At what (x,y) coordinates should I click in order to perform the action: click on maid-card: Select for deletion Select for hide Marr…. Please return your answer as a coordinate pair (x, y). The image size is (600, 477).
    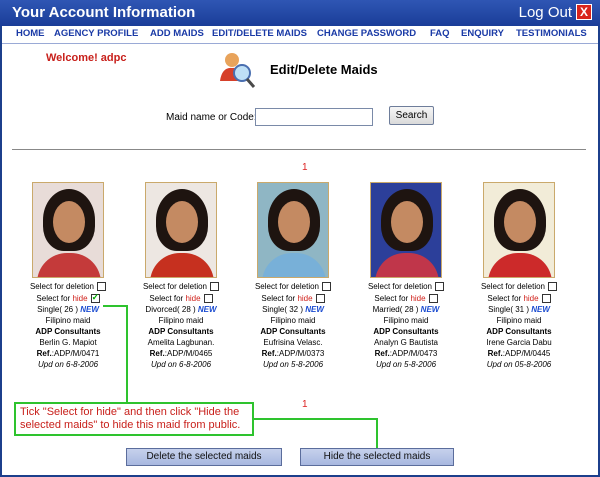
    Looking at the image, I should click on (406, 276).